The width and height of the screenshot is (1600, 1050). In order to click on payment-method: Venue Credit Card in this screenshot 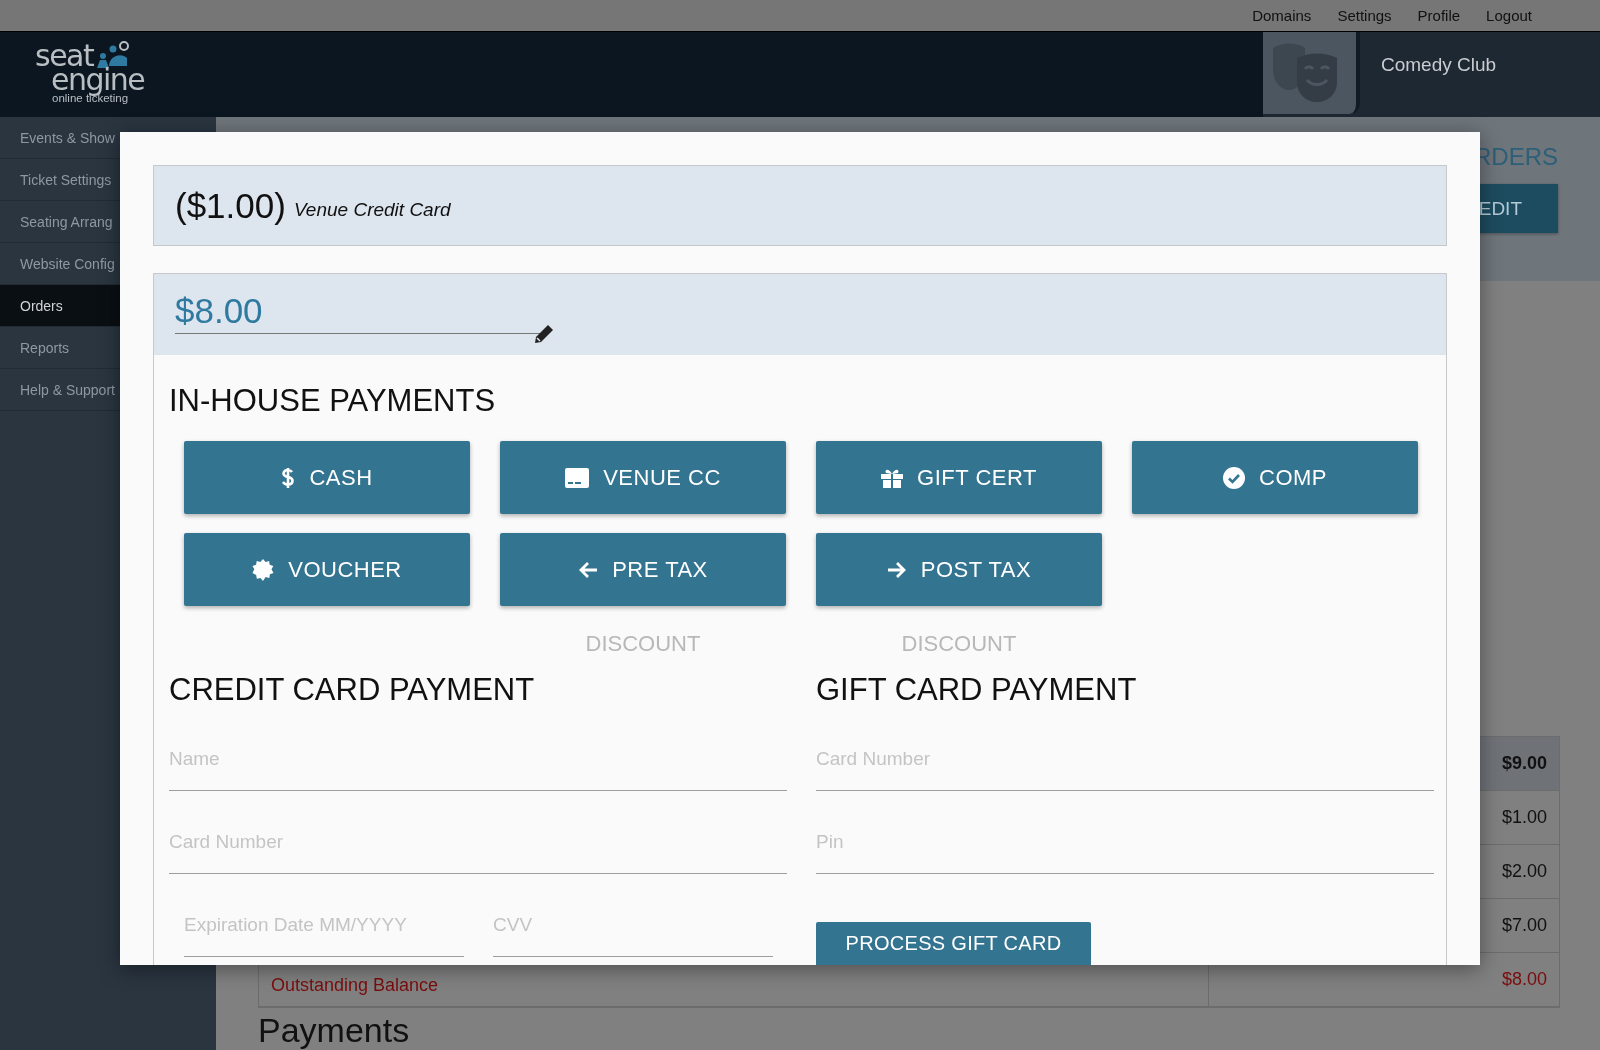, I will do `click(372, 209)`.